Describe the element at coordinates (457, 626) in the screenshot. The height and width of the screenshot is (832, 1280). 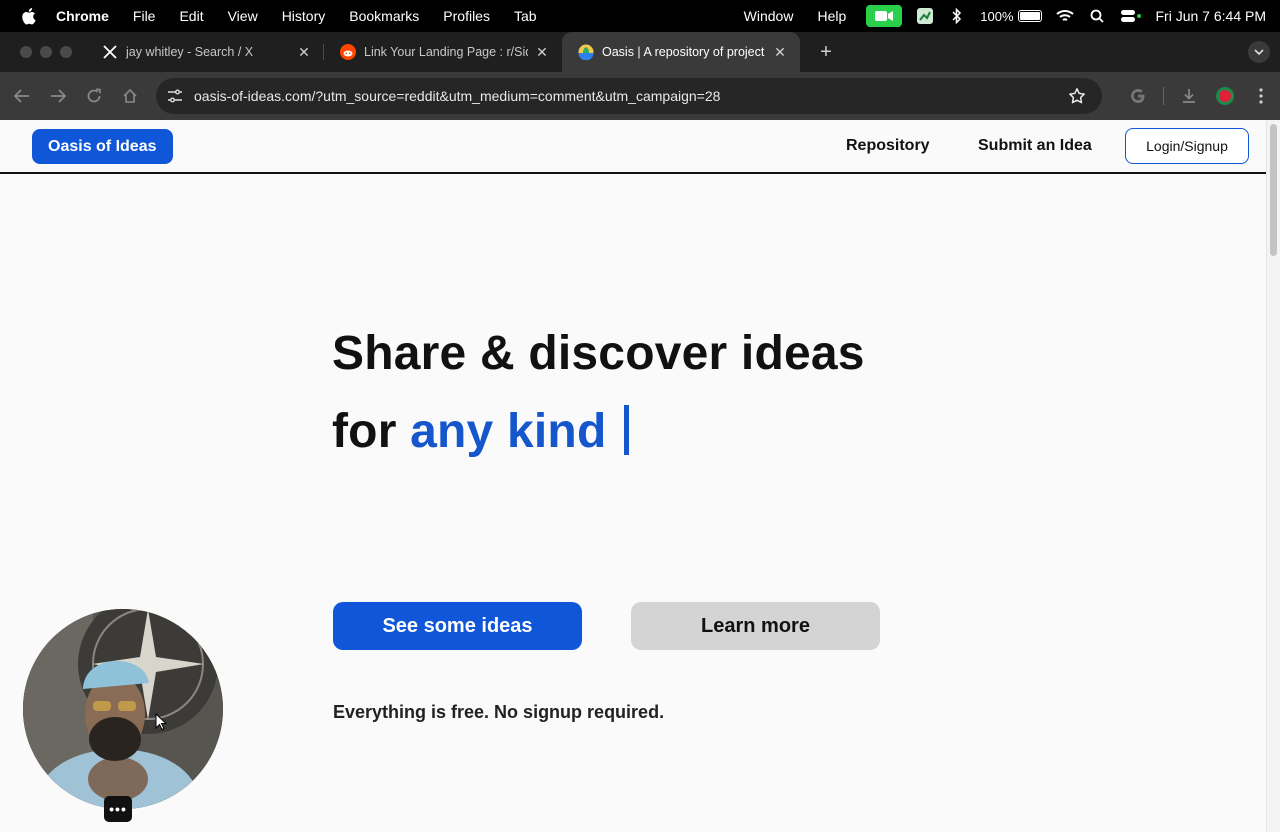
I see `see-some-ideas-button: See some ideas` at that location.